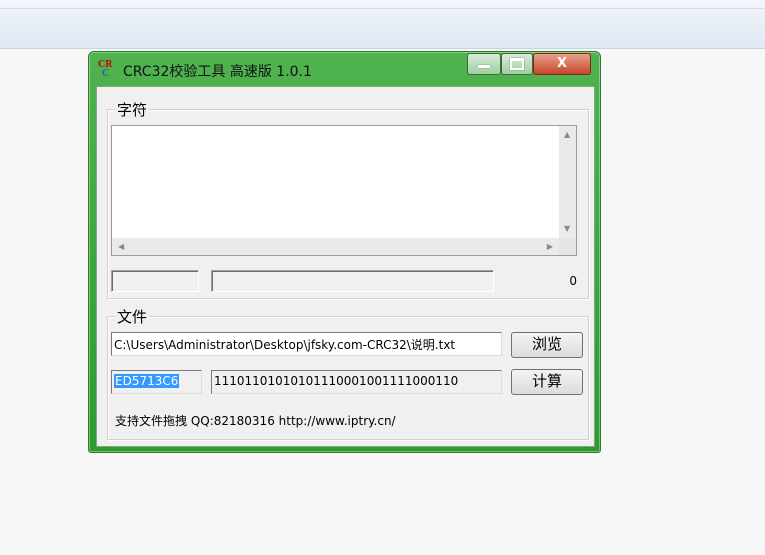  Describe the element at coordinates (550, 247) in the screenshot. I see `scroll-right-icon: ▶` at that location.